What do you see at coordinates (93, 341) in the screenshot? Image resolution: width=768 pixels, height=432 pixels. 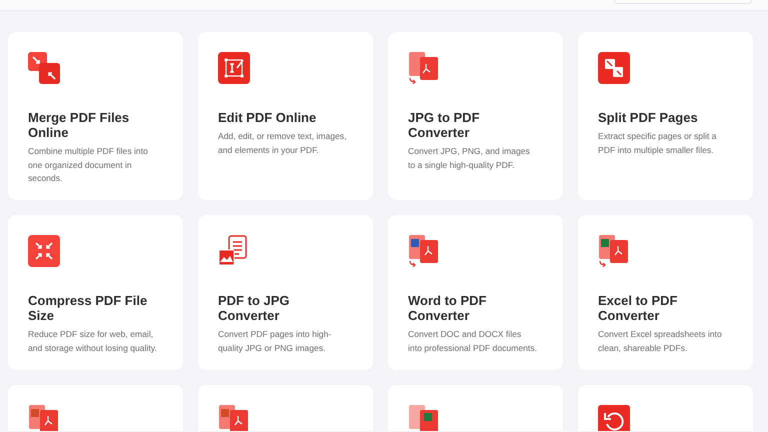 I see `card-description: Reduce PDF size for web, email, and storage without losing quality.` at bounding box center [93, 341].